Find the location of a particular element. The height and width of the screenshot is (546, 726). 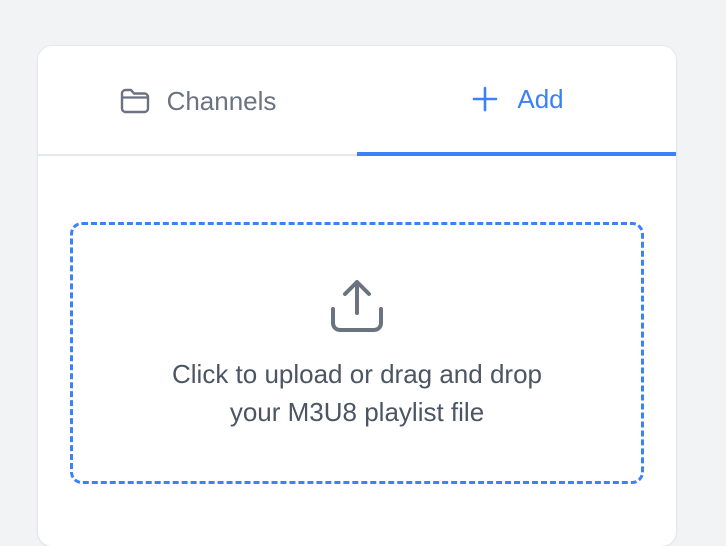

tab-add-label: Add is located at coordinates (540, 99).